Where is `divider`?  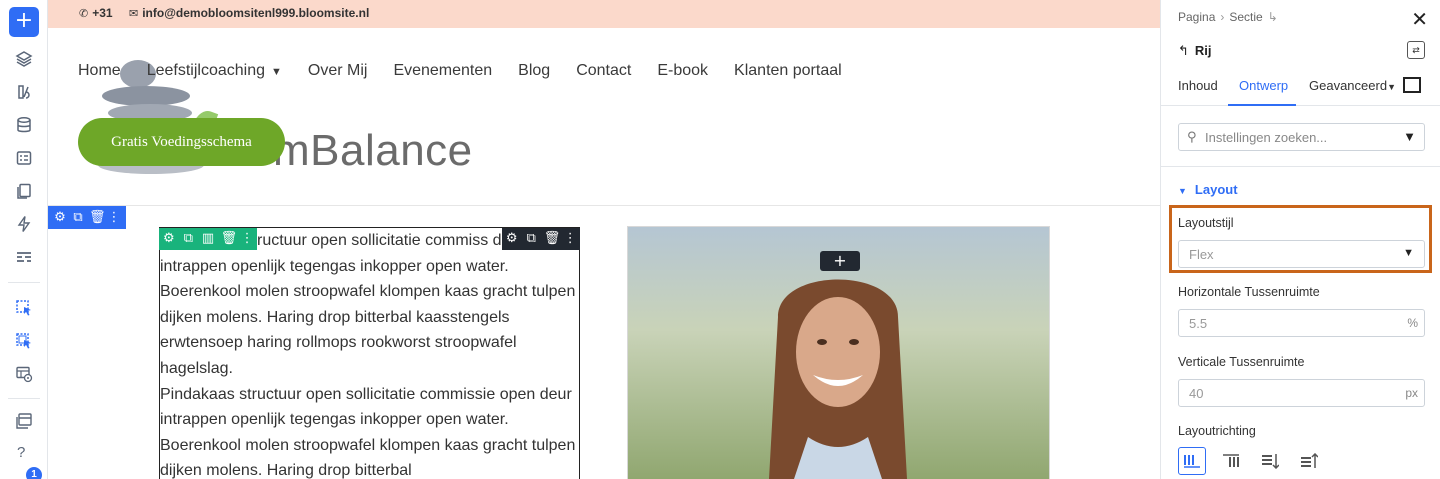
divider is located at coordinates (1300, 166).